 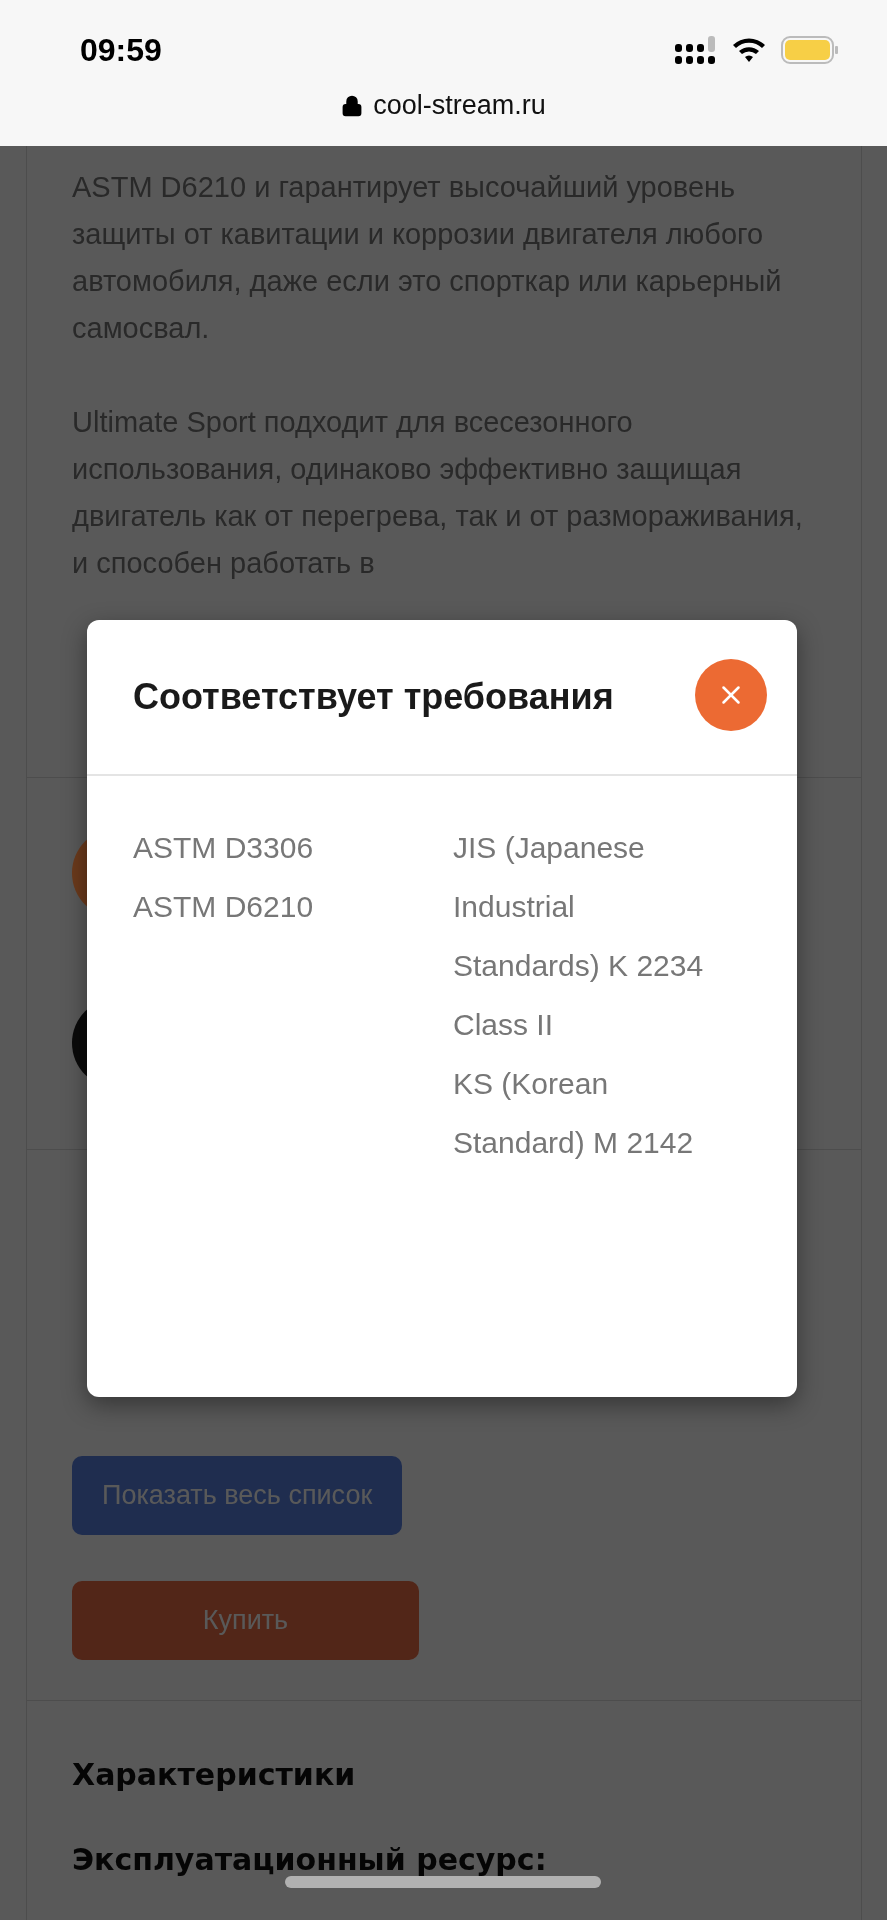 I want to click on standard-item: ASTM D6210, so click(x=224, y=907).